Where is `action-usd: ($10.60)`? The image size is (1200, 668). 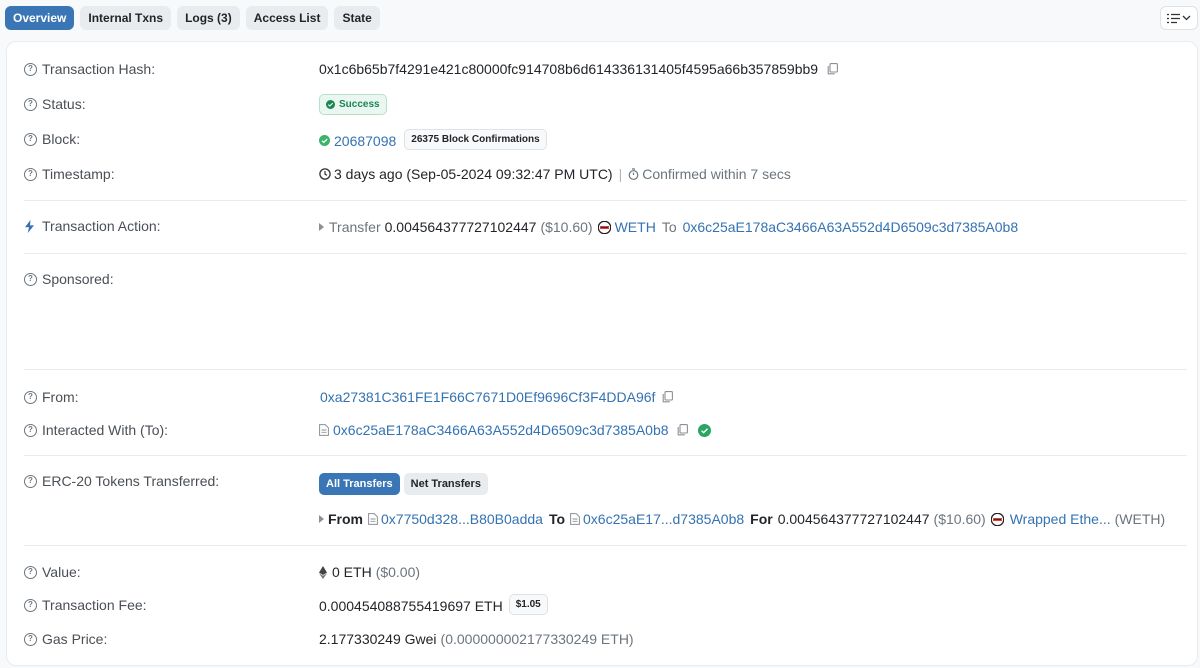
action-usd: ($10.60) is located at coordinates (566, 227).